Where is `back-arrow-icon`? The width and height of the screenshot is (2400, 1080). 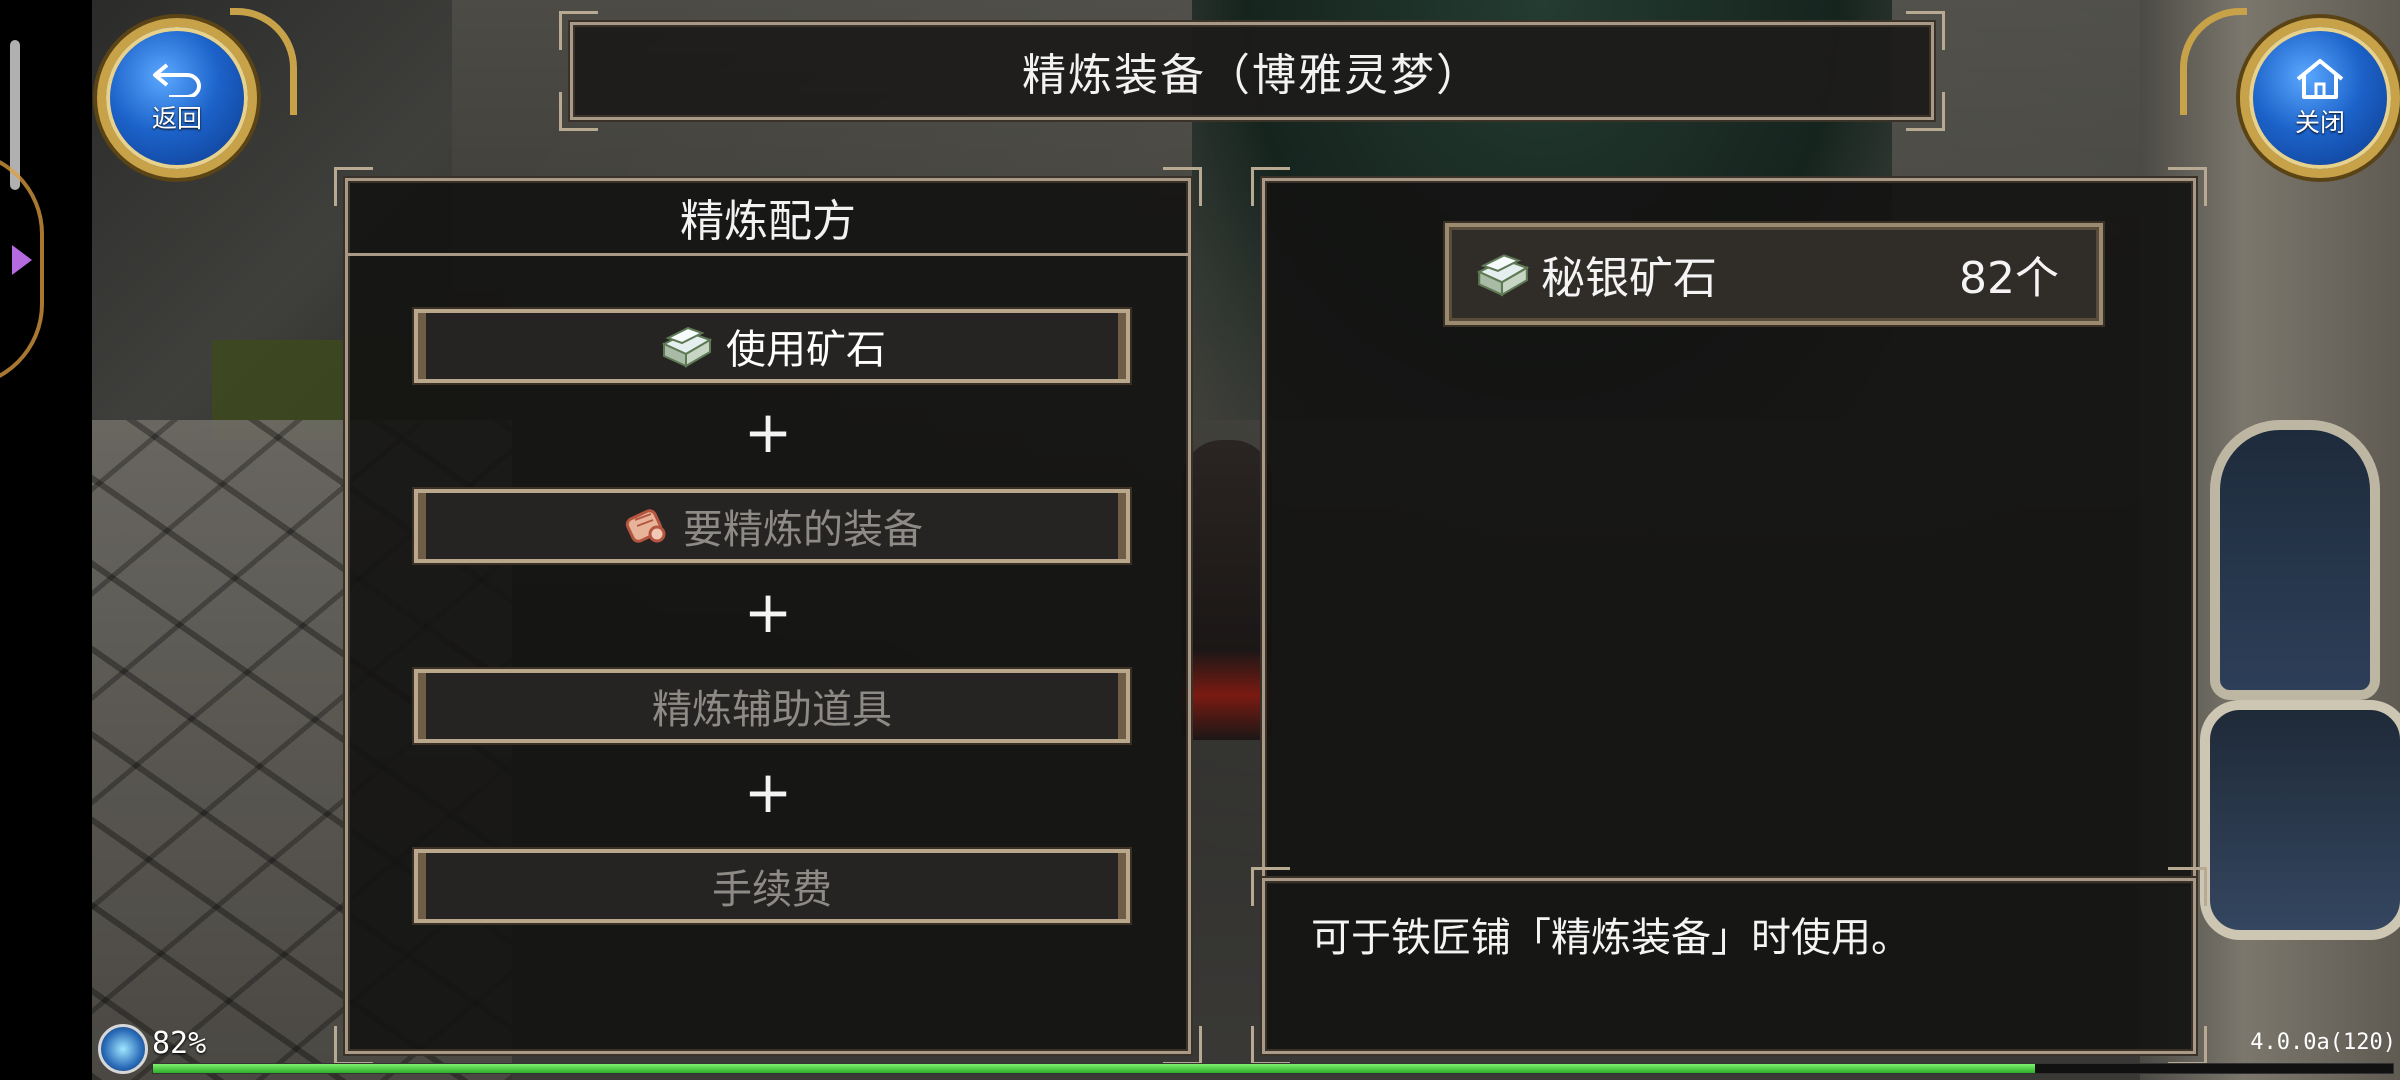
back-arrow-icon is located at coordinates (177, 80).